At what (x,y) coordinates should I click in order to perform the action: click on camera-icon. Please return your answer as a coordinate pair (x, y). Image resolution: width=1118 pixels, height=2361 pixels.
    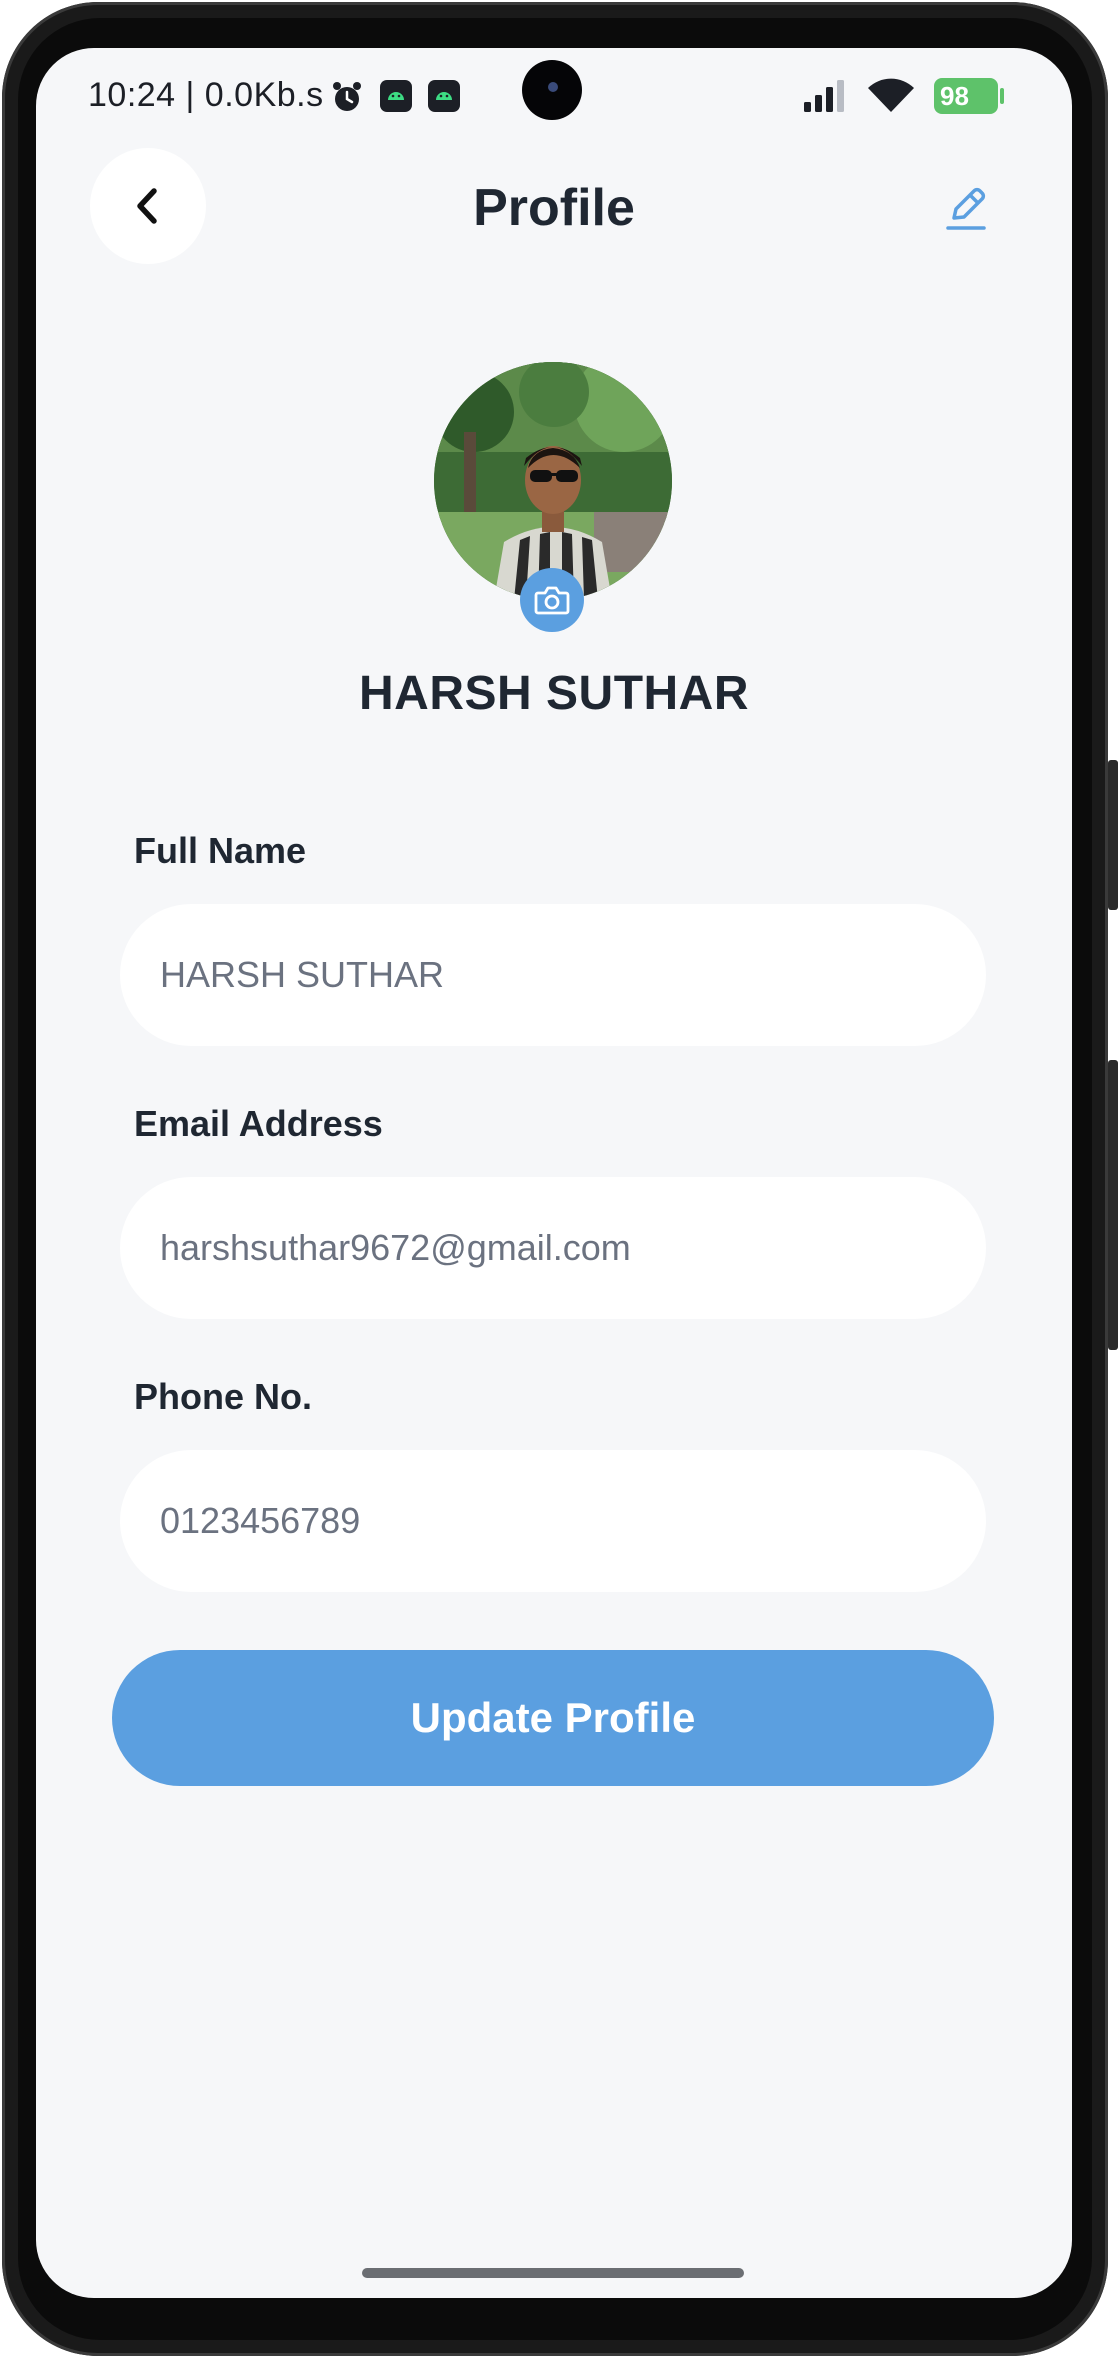
    Looking at the image, I should click on (552, 600).